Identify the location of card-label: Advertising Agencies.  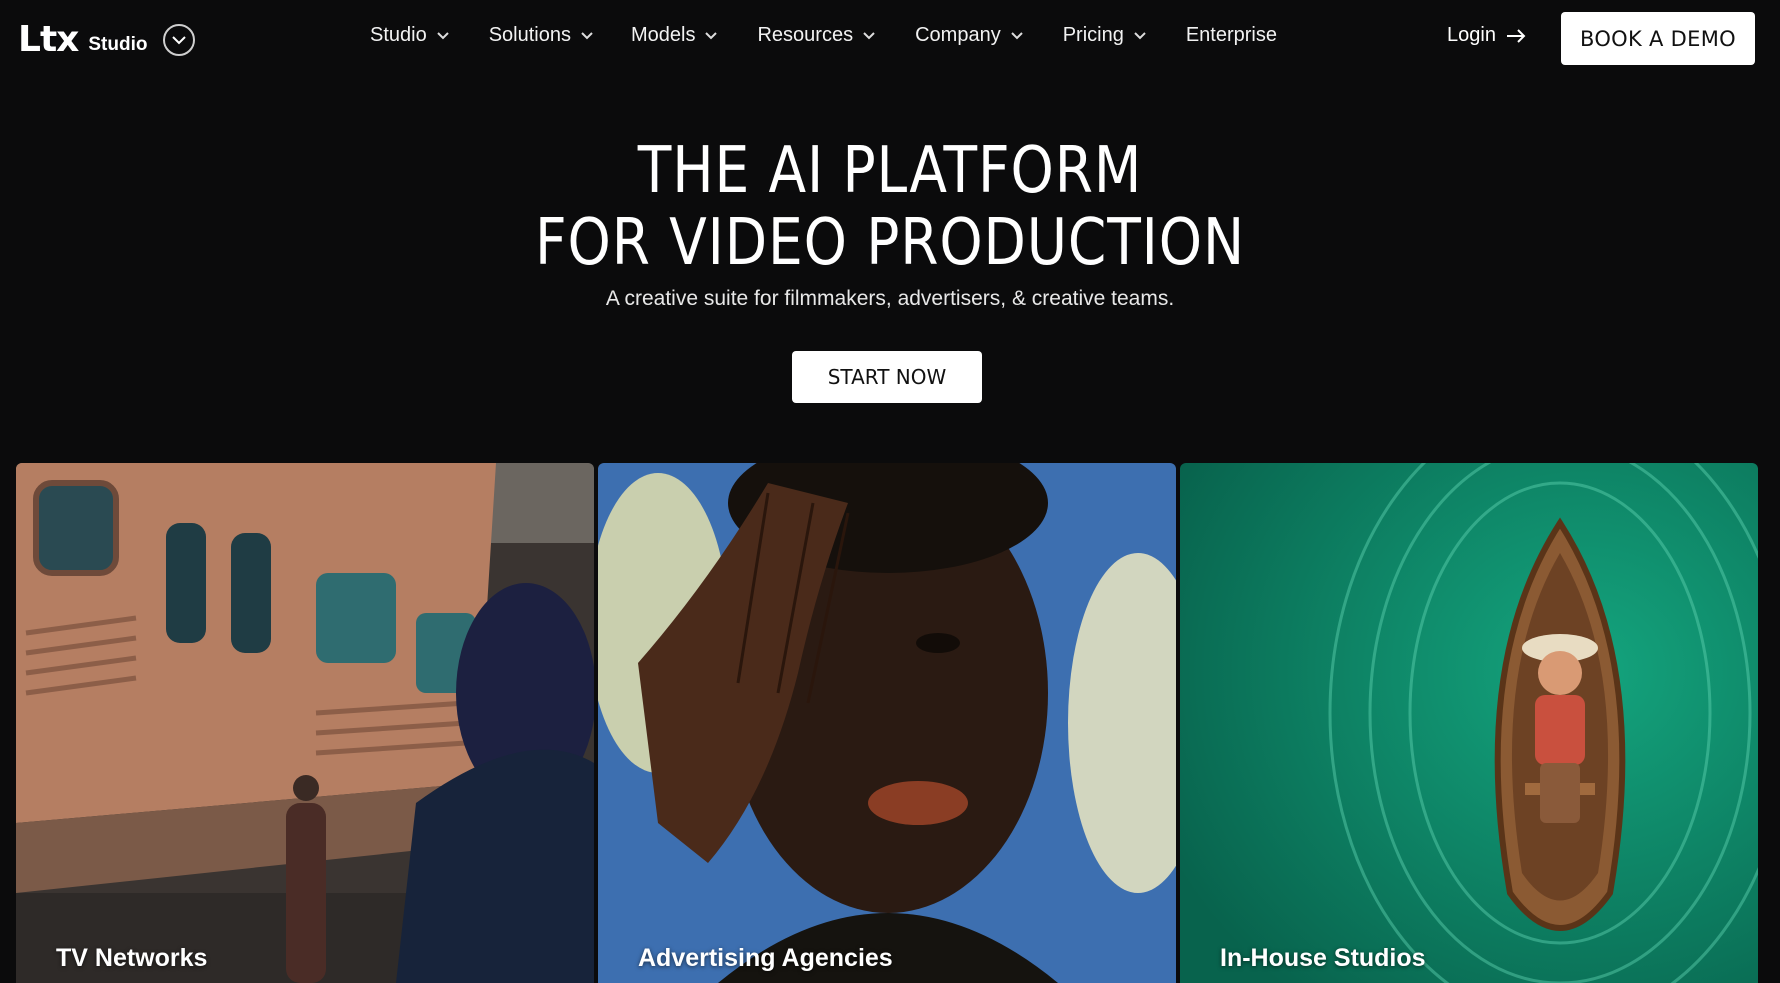
(765, 958).